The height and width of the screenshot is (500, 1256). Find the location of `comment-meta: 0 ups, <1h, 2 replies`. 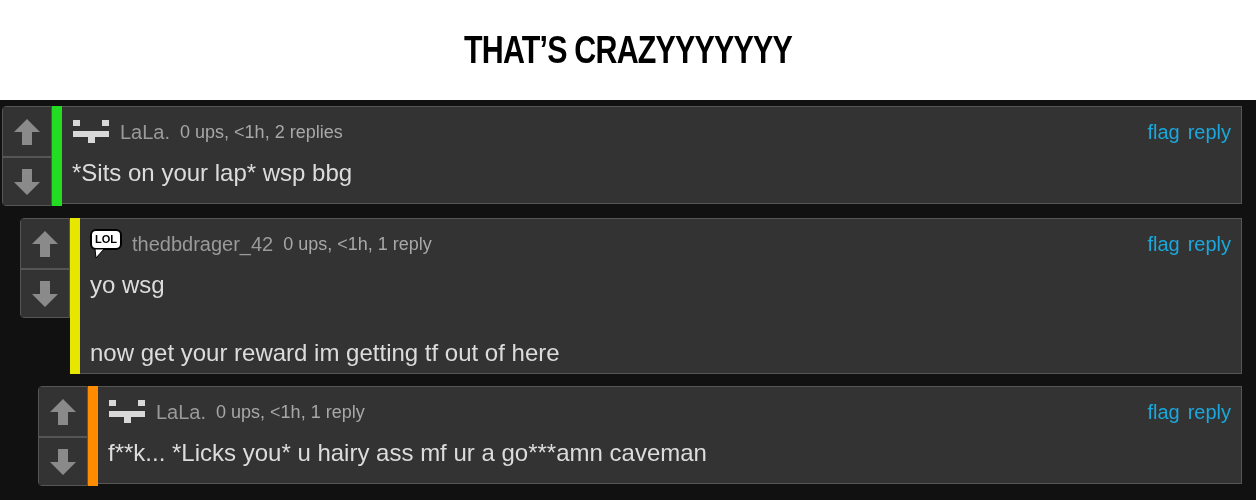

comment-meta: 0 ups, <1h, 2 replies is located at coordinates (261, 132).